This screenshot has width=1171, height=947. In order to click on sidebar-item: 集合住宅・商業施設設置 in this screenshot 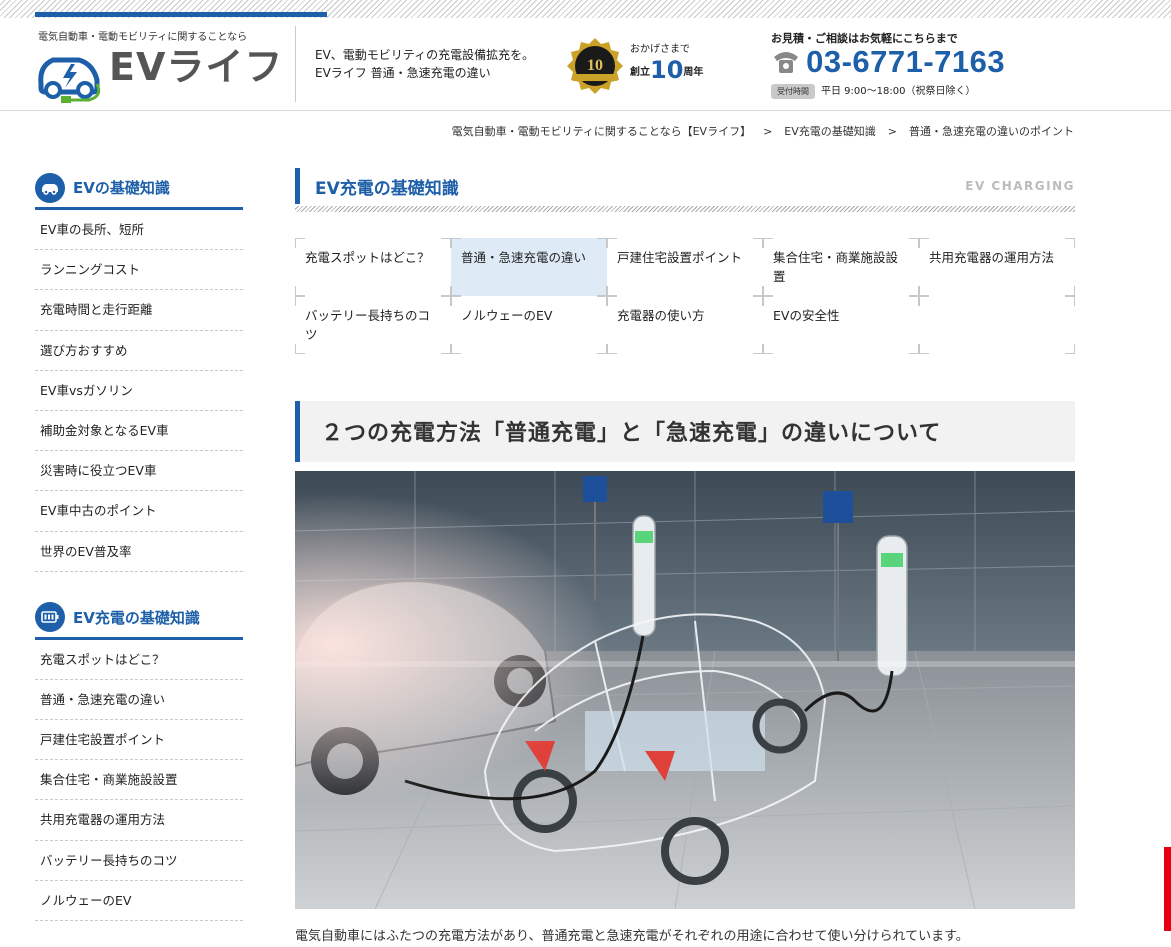, I will do `click(139, 780)`.